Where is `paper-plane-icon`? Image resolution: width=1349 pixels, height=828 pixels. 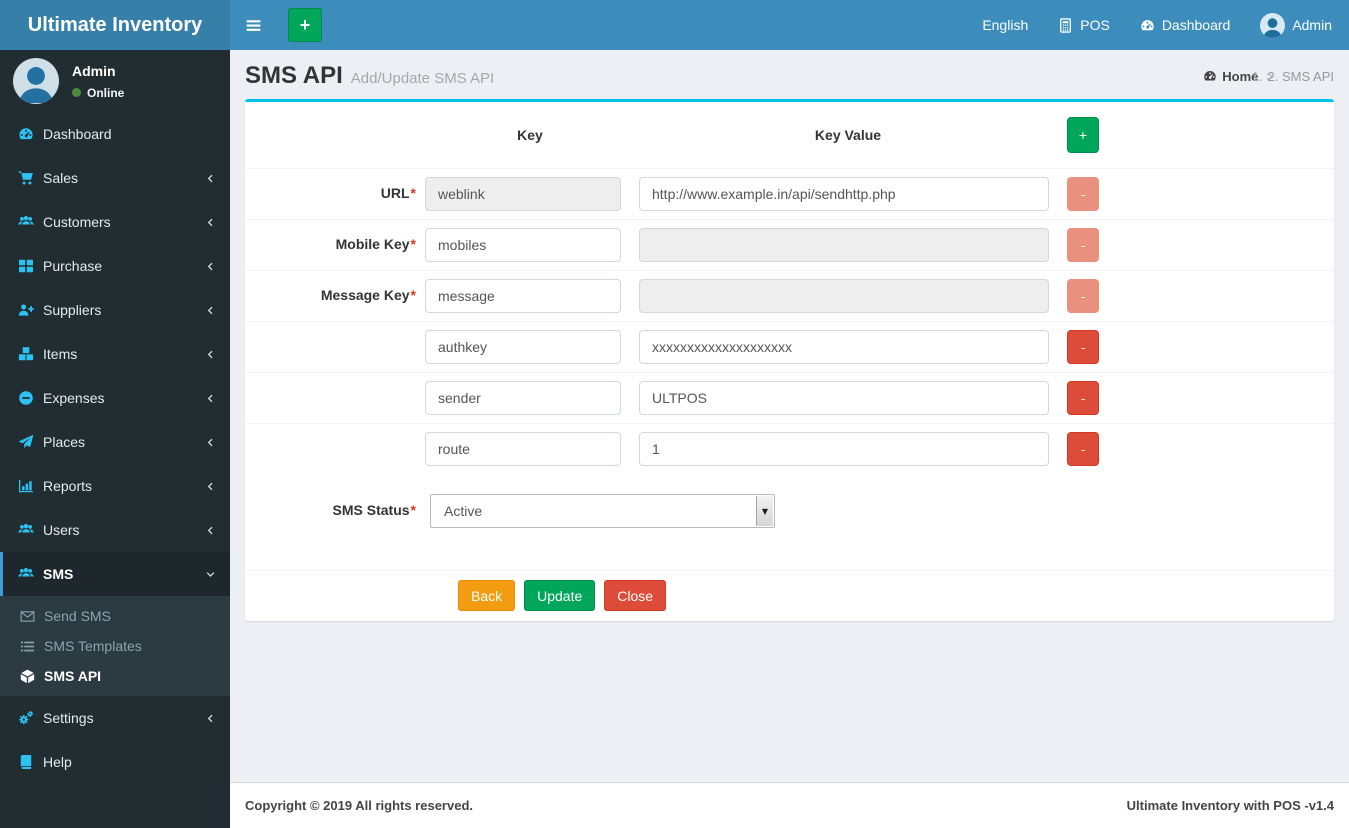 paper-plane-icon is located at coordinates (26, 442).